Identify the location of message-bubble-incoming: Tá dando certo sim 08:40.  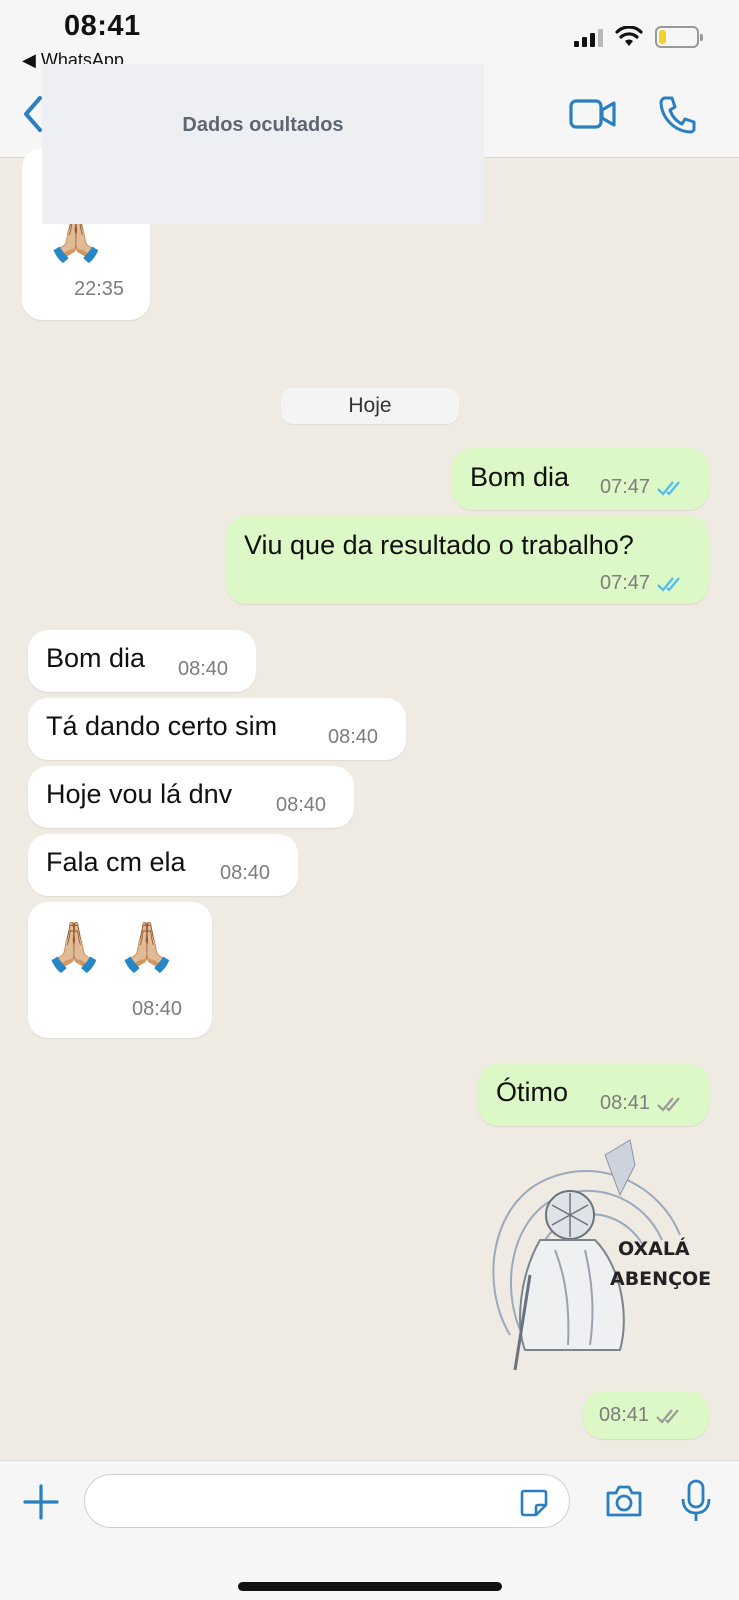
(217, 729).